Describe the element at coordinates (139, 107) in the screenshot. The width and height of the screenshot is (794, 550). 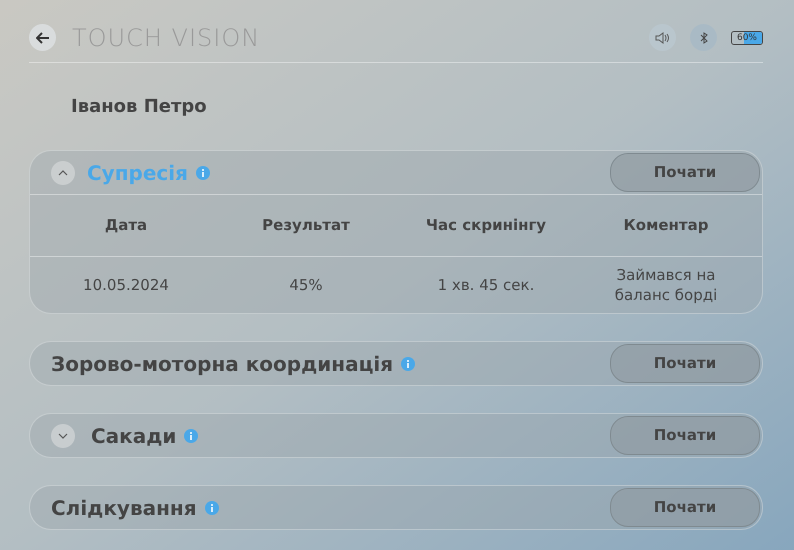
I see `patient-name: Іванов Петро` at that location.